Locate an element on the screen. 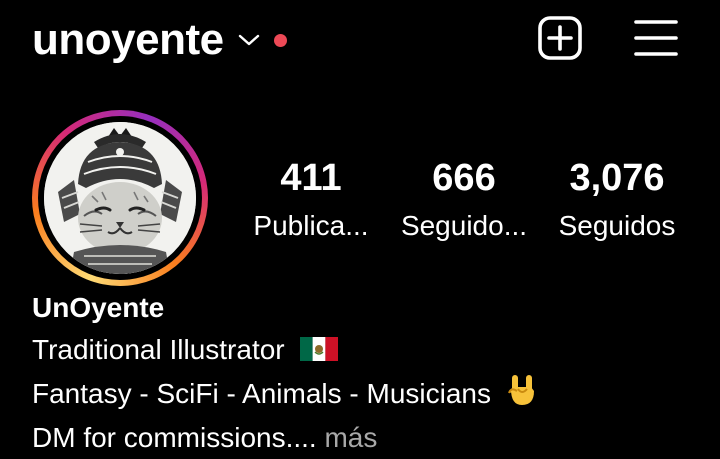 Image resolution: width=720 pixels, height=459 pixels. new-post-button is located at coordinates (560, 40).